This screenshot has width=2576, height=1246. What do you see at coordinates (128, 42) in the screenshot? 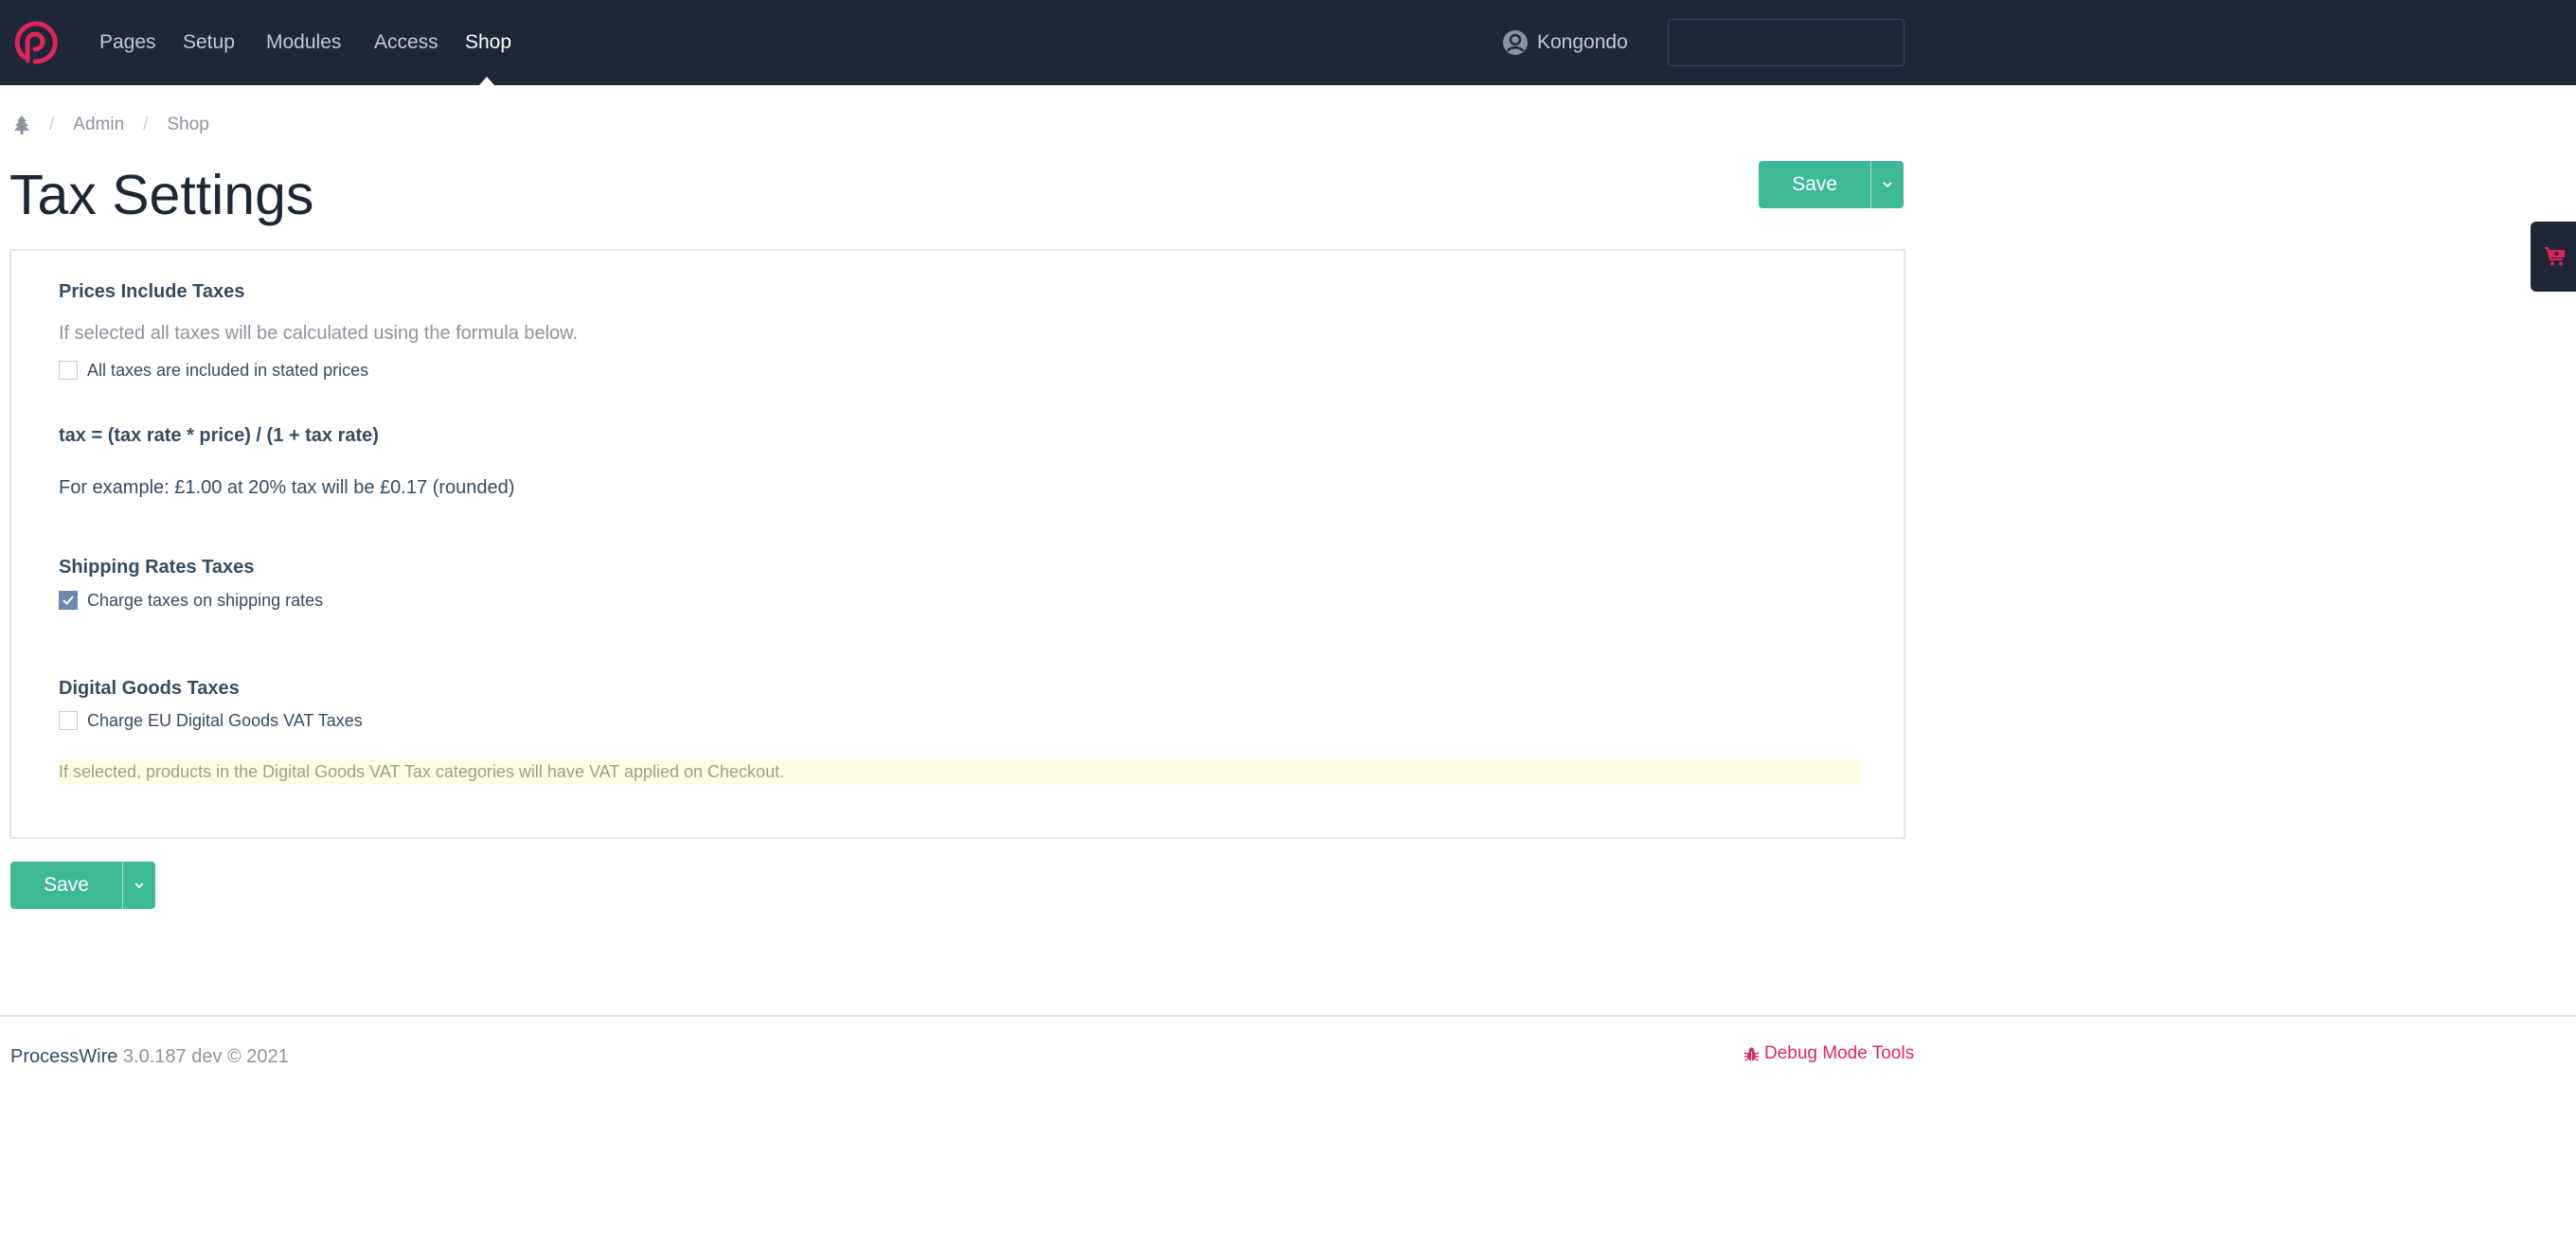
I see `nav-item-pages: Pages` at bounding box center [128, 42].